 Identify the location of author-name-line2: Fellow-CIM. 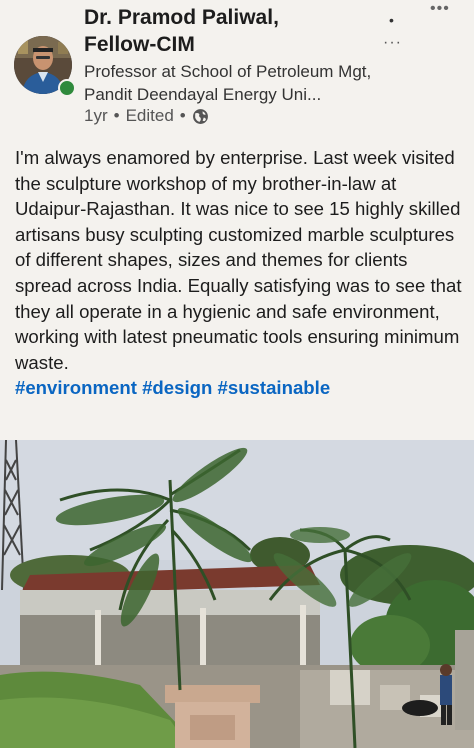
(139, 44).